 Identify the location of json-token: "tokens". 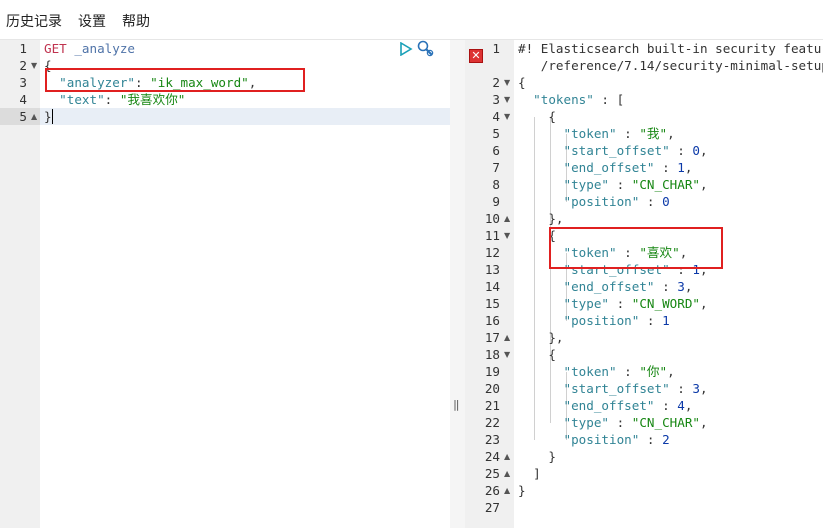
(563, 99).